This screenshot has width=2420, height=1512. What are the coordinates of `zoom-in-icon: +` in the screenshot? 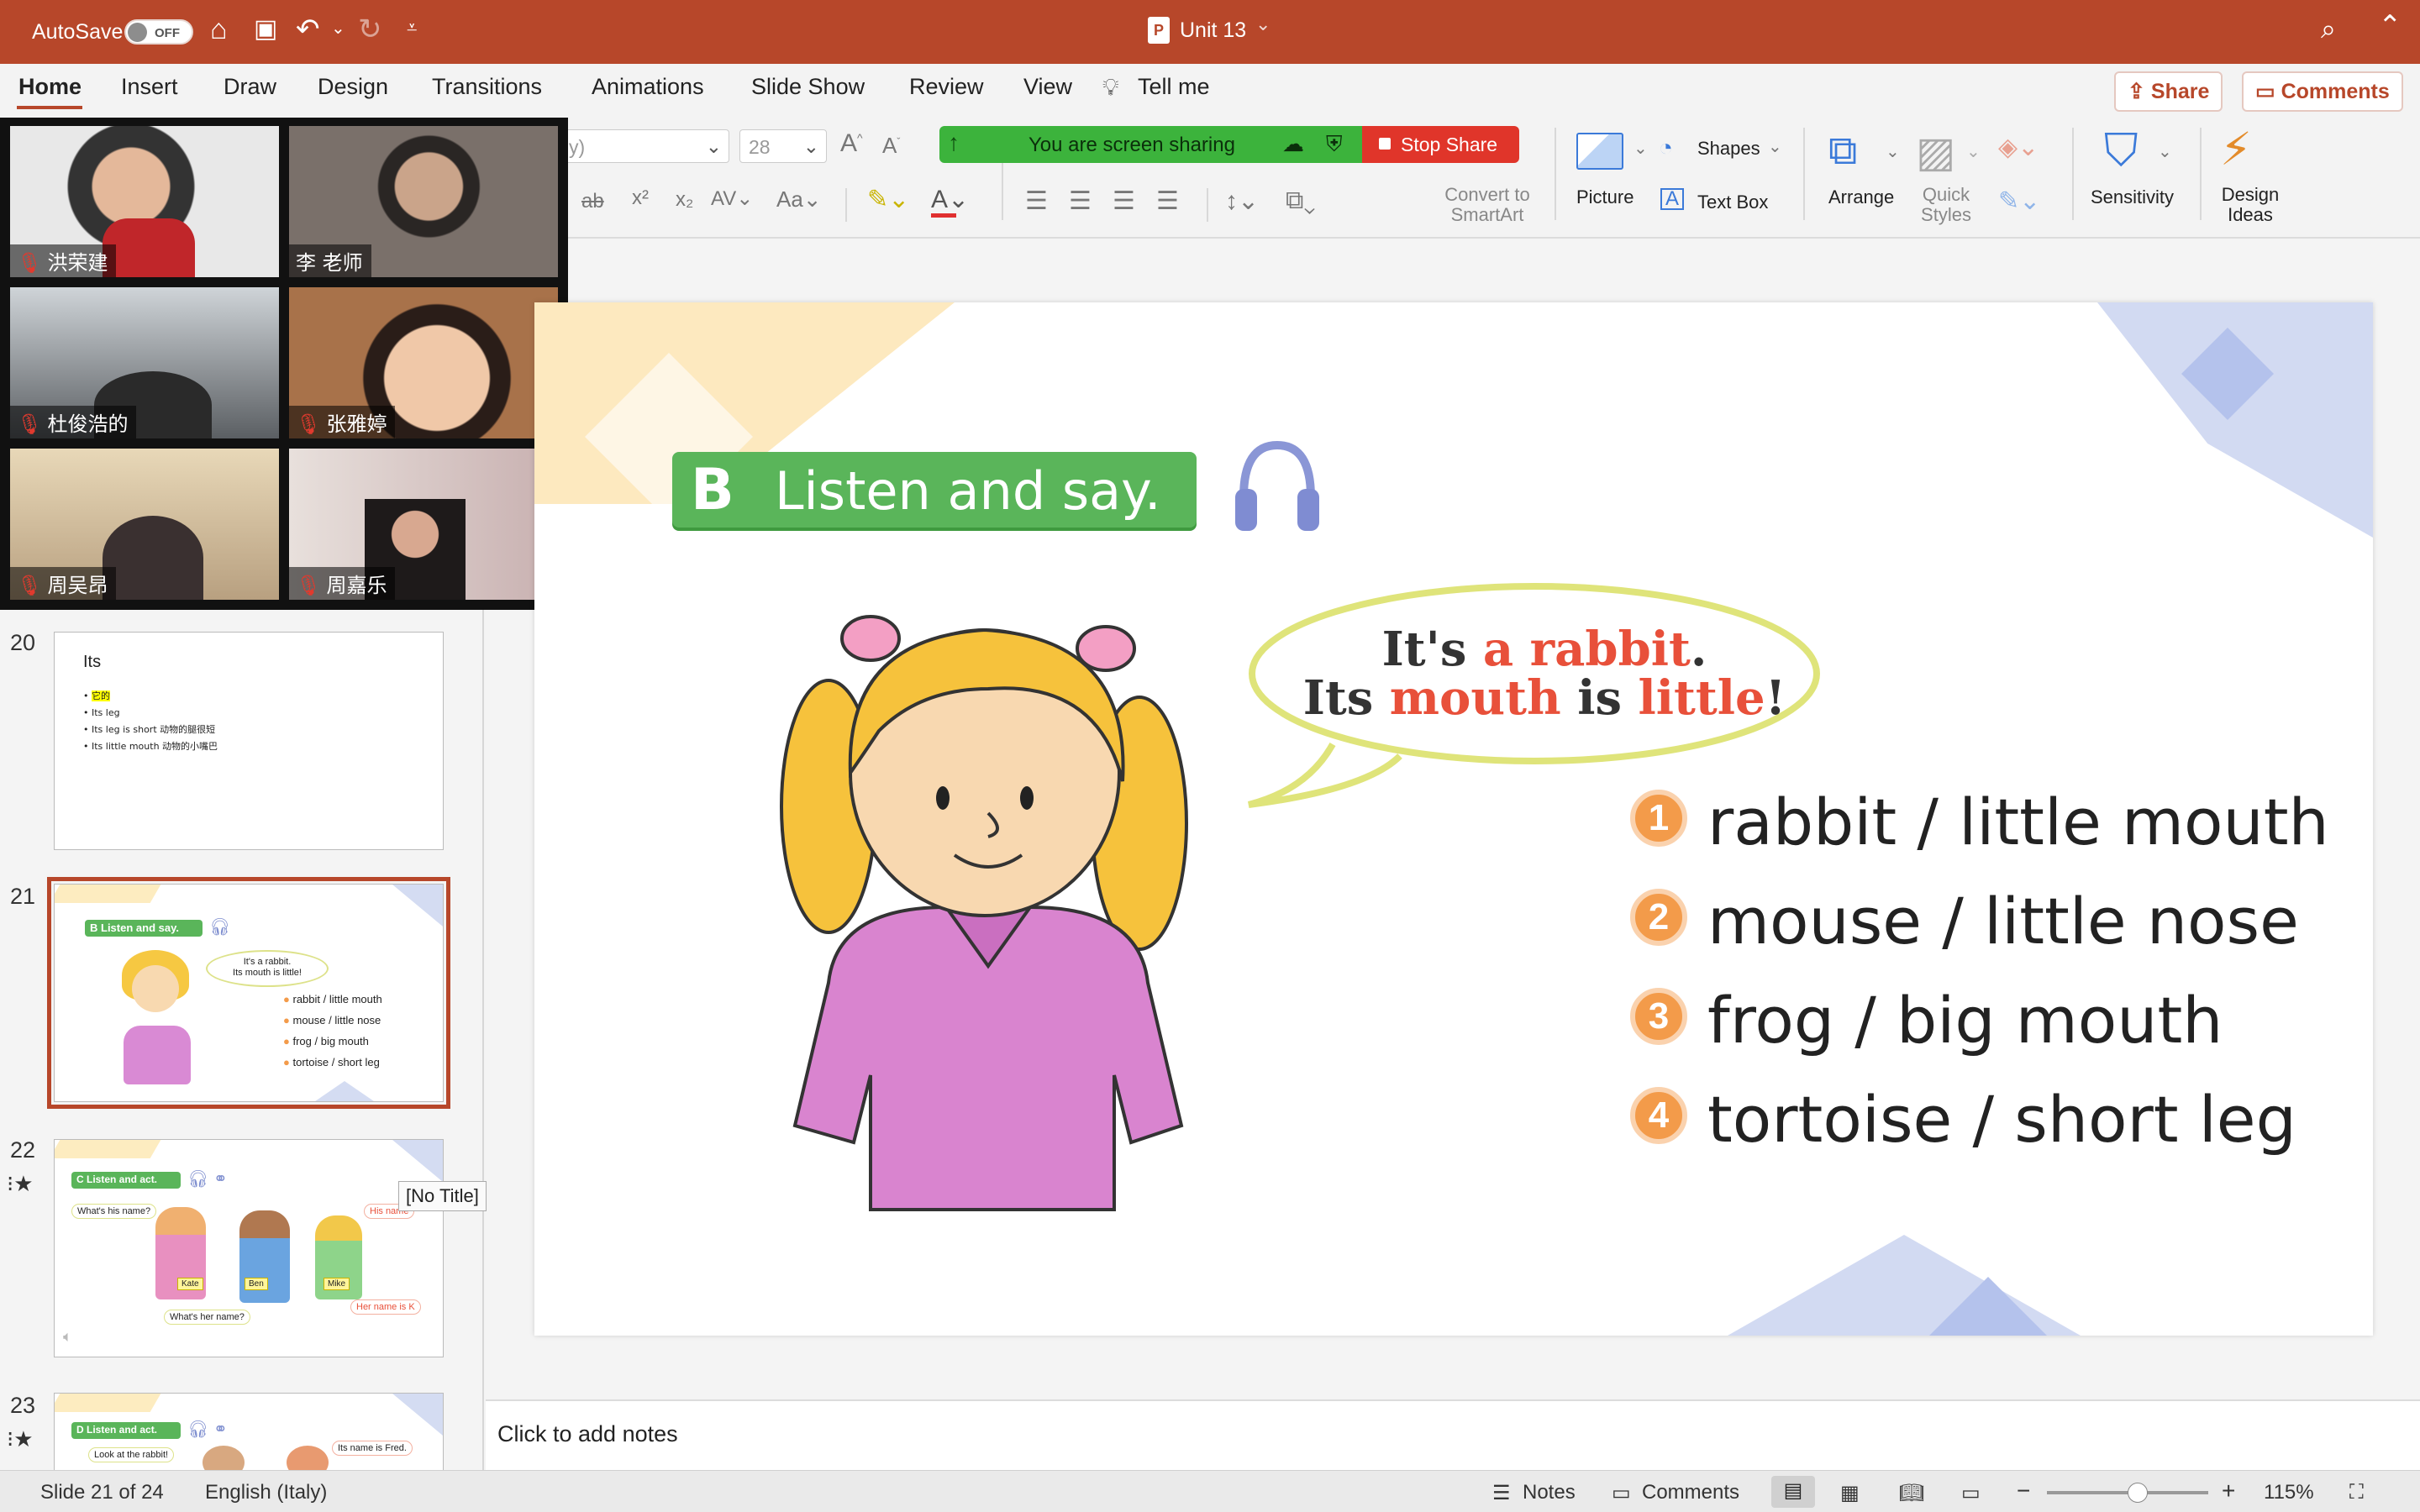 It's located at (2228, 1491).